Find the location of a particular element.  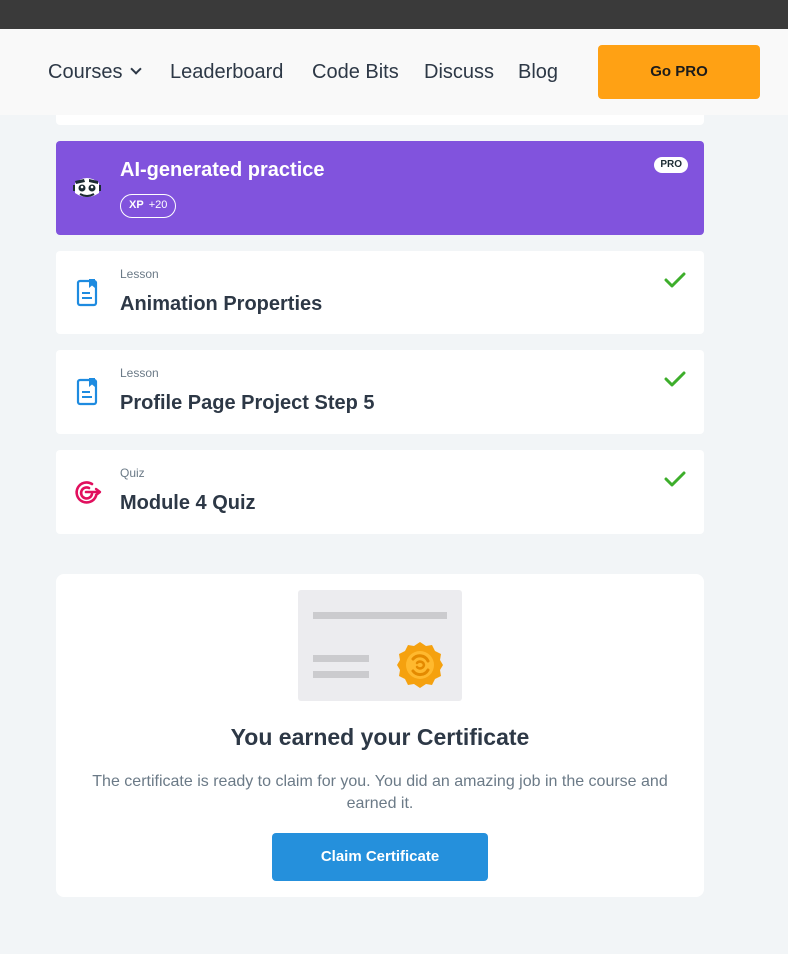

nav-courses-label: Courses is located at coordinates (85, 72).